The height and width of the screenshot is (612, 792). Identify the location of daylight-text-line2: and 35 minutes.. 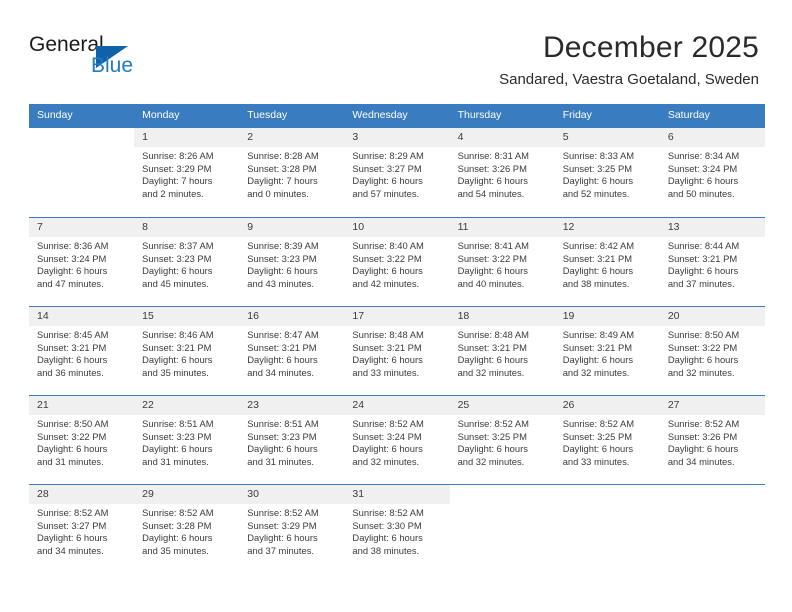
(175, 372).